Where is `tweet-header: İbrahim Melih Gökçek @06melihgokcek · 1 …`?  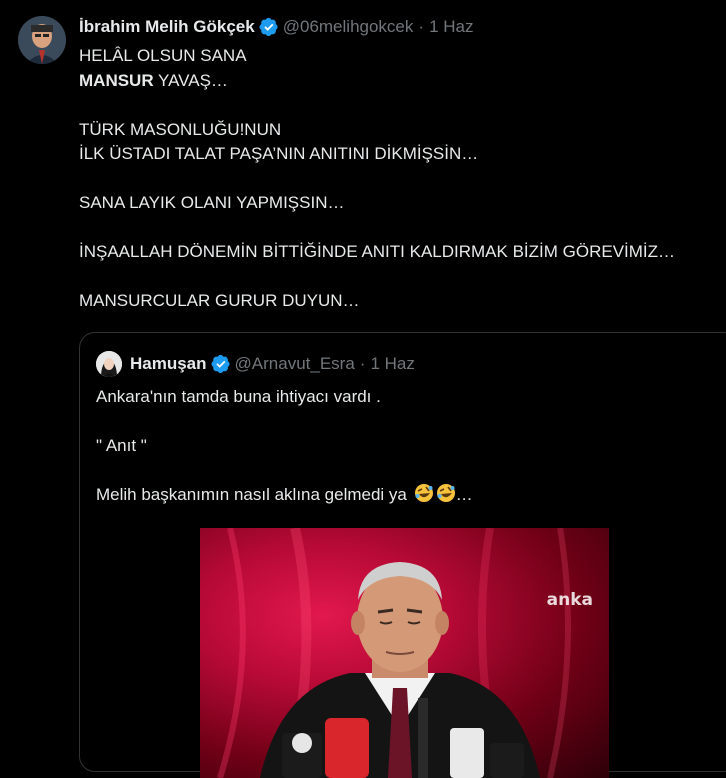
tweet-header: İbrahim Melih Gökçek @06melihgokcek · 1 … is located at coordinates (276, 27).